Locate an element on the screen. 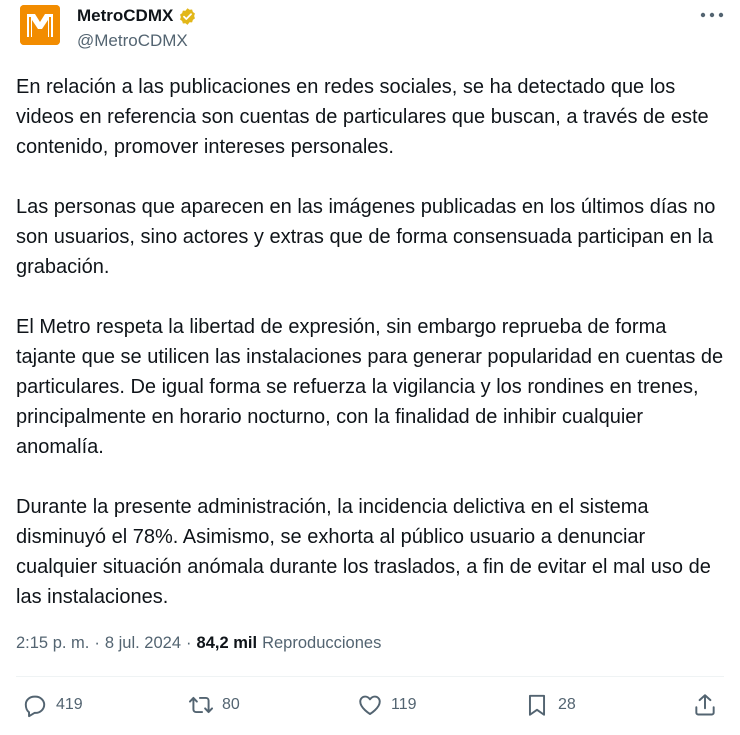  share-button is located at coordinates (705, 705).